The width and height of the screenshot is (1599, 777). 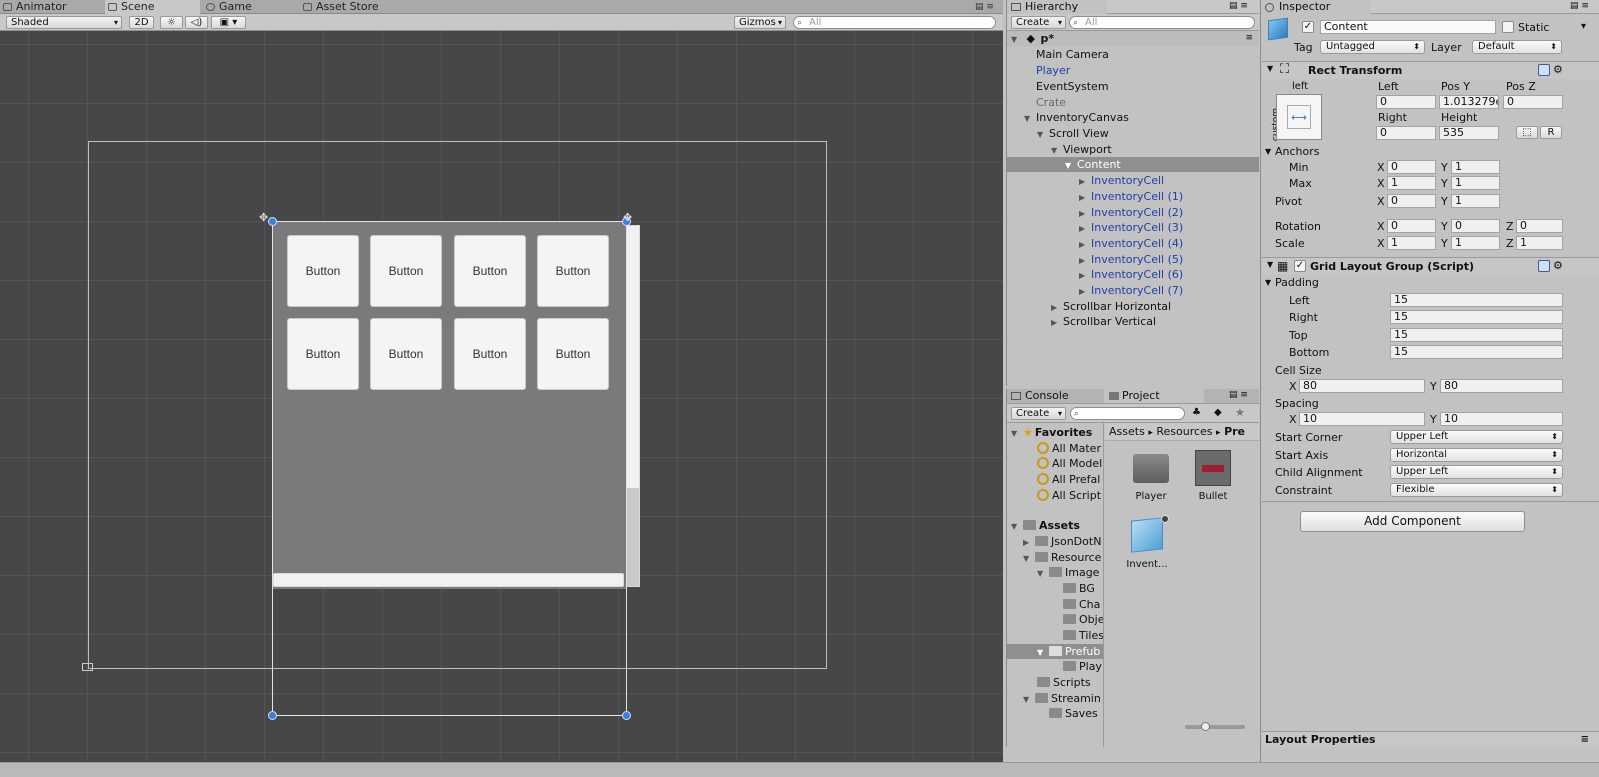 What do you see at coordinates (1501, 386) in the screenshot?
I see `cell-size-y-field: 80` at bounding box center [1501, 386].